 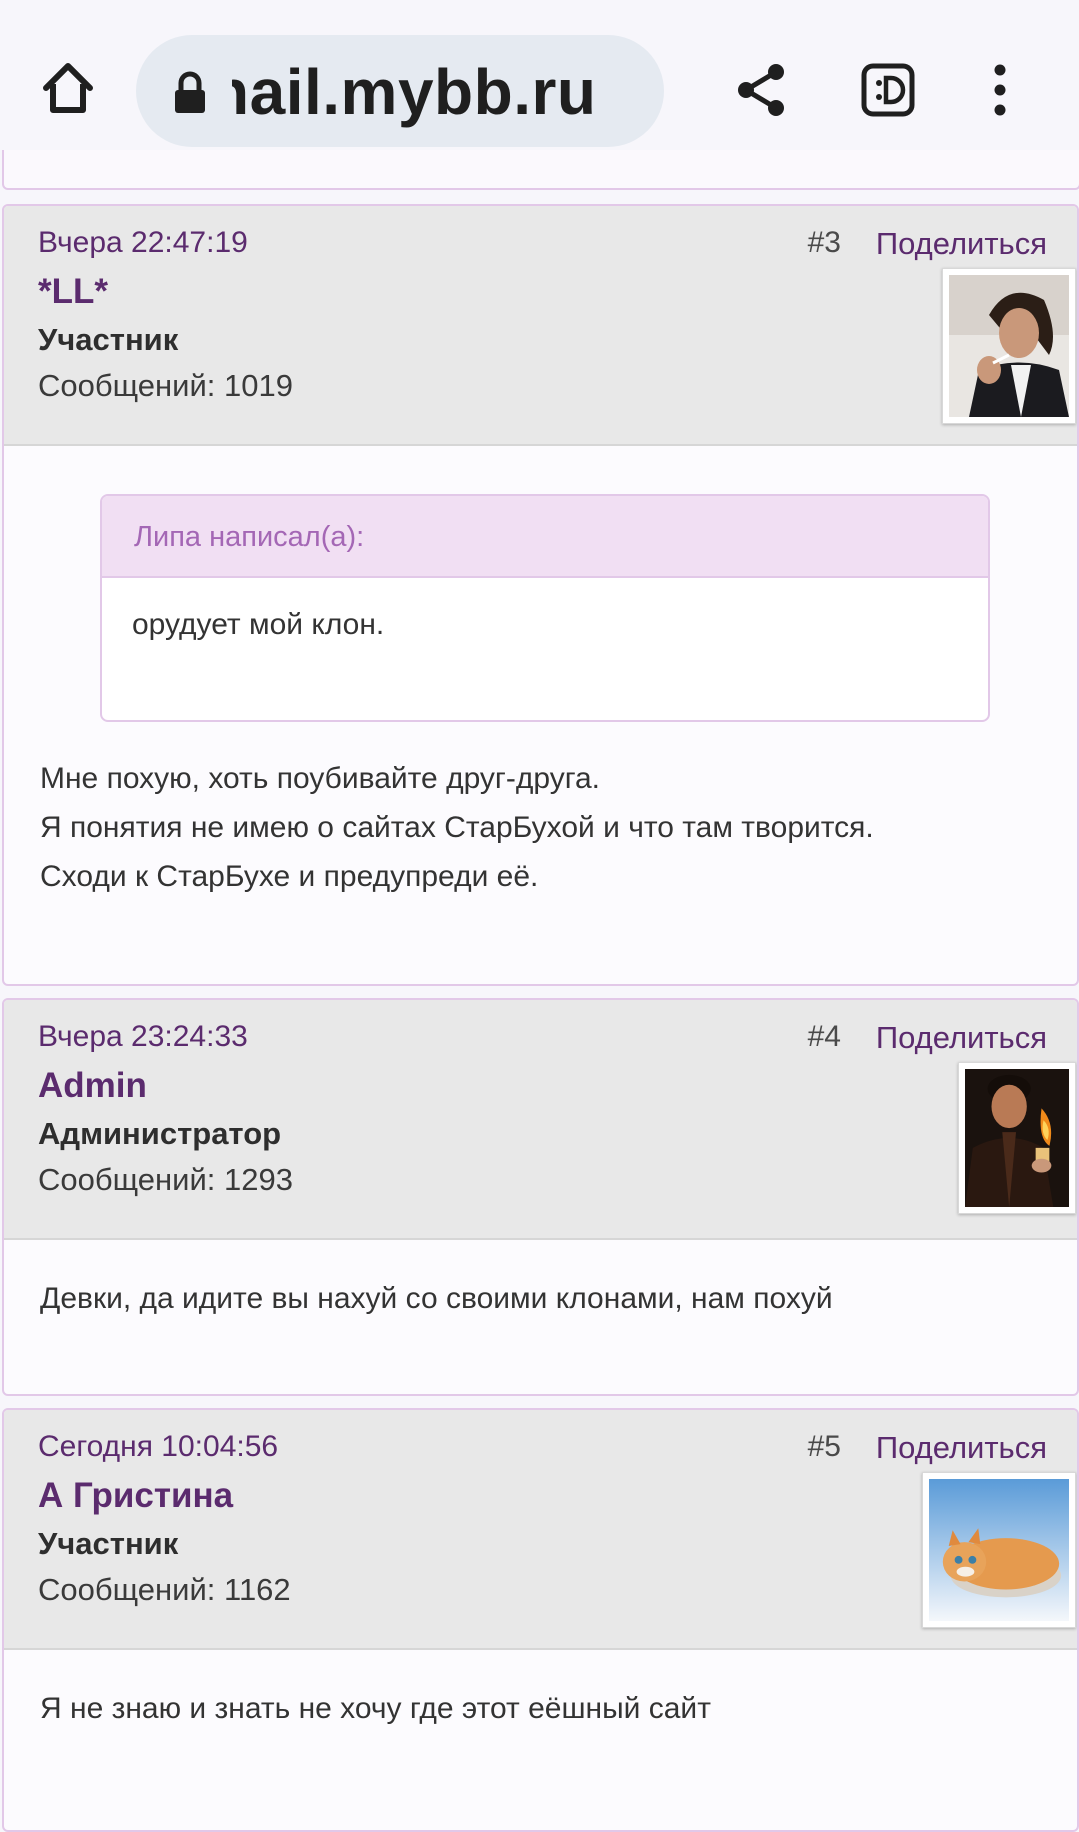 What do you see at coordinates (143, 1036) in the screenshot?
I see `post-timestamp: Вчера 23:24:33` at bounding box center [143, 1036].